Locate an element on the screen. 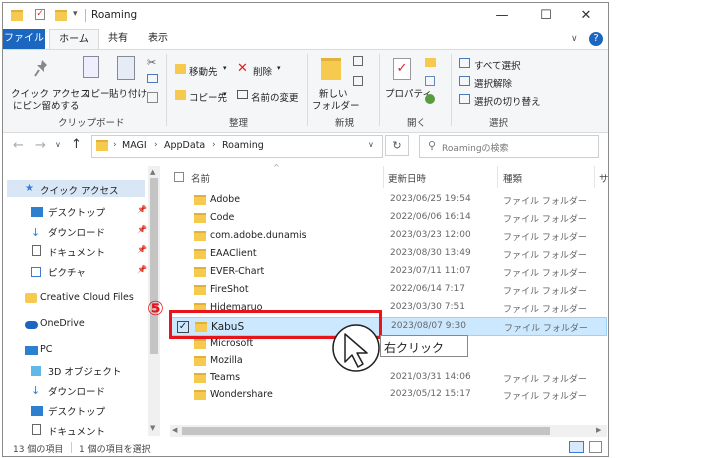 The image size is (712, 458). refresh-button: ↻ is located at coordinates (397, 145).